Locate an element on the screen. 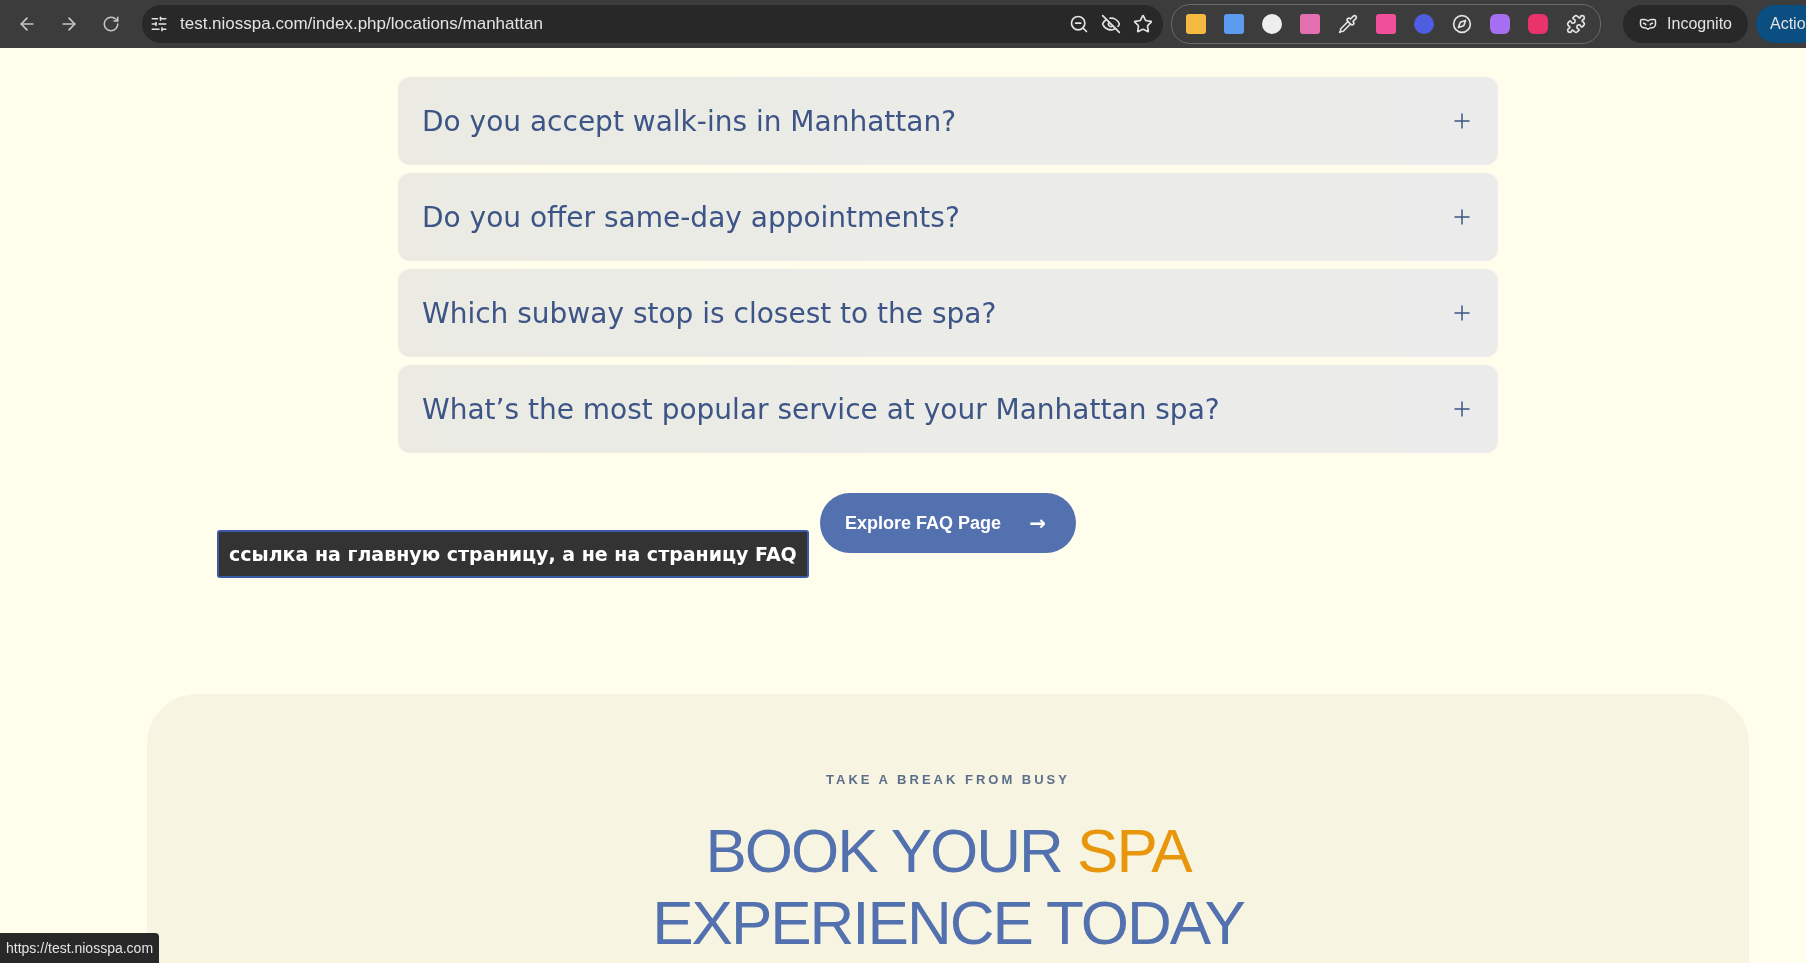  incognito-button: Incognito is located at coordinates (1685, 24).